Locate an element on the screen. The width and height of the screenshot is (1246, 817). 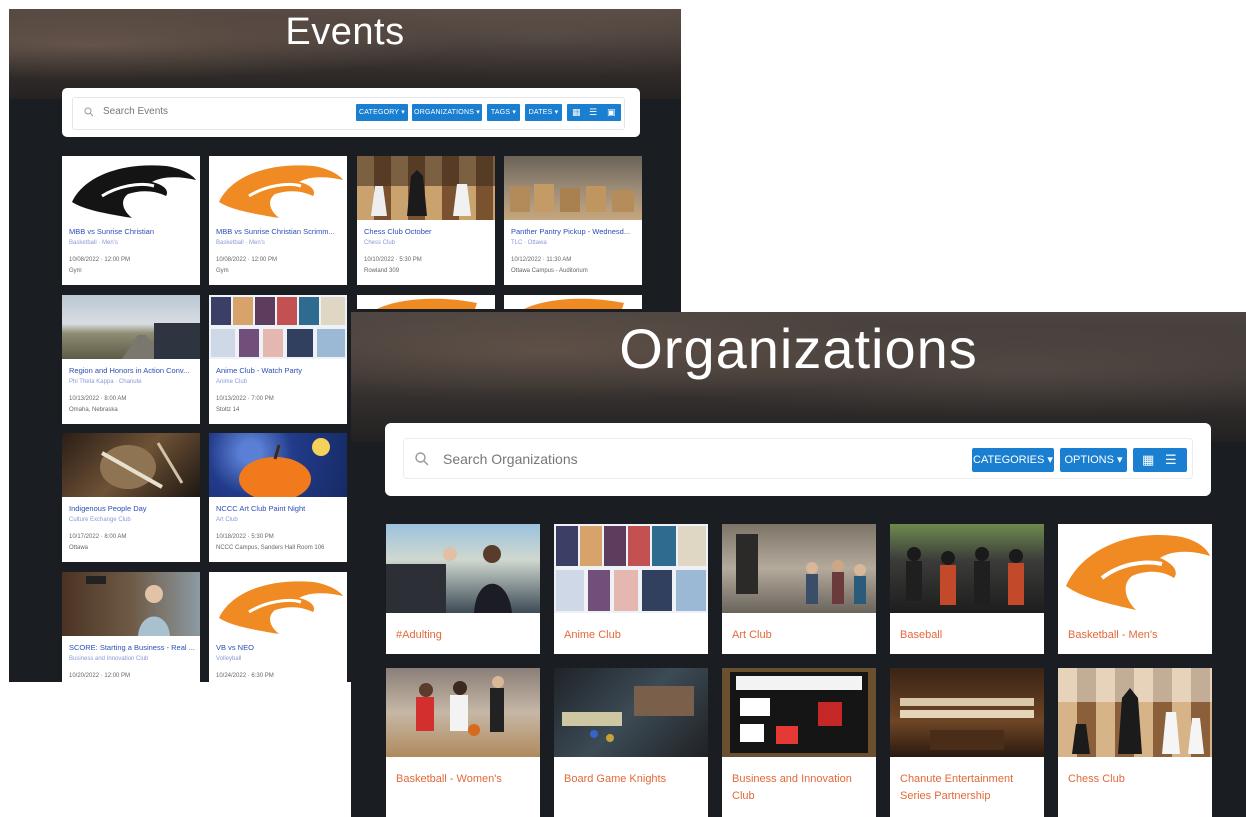
organization-name: Business and Innovation Club is located at coordinates (801, 788).